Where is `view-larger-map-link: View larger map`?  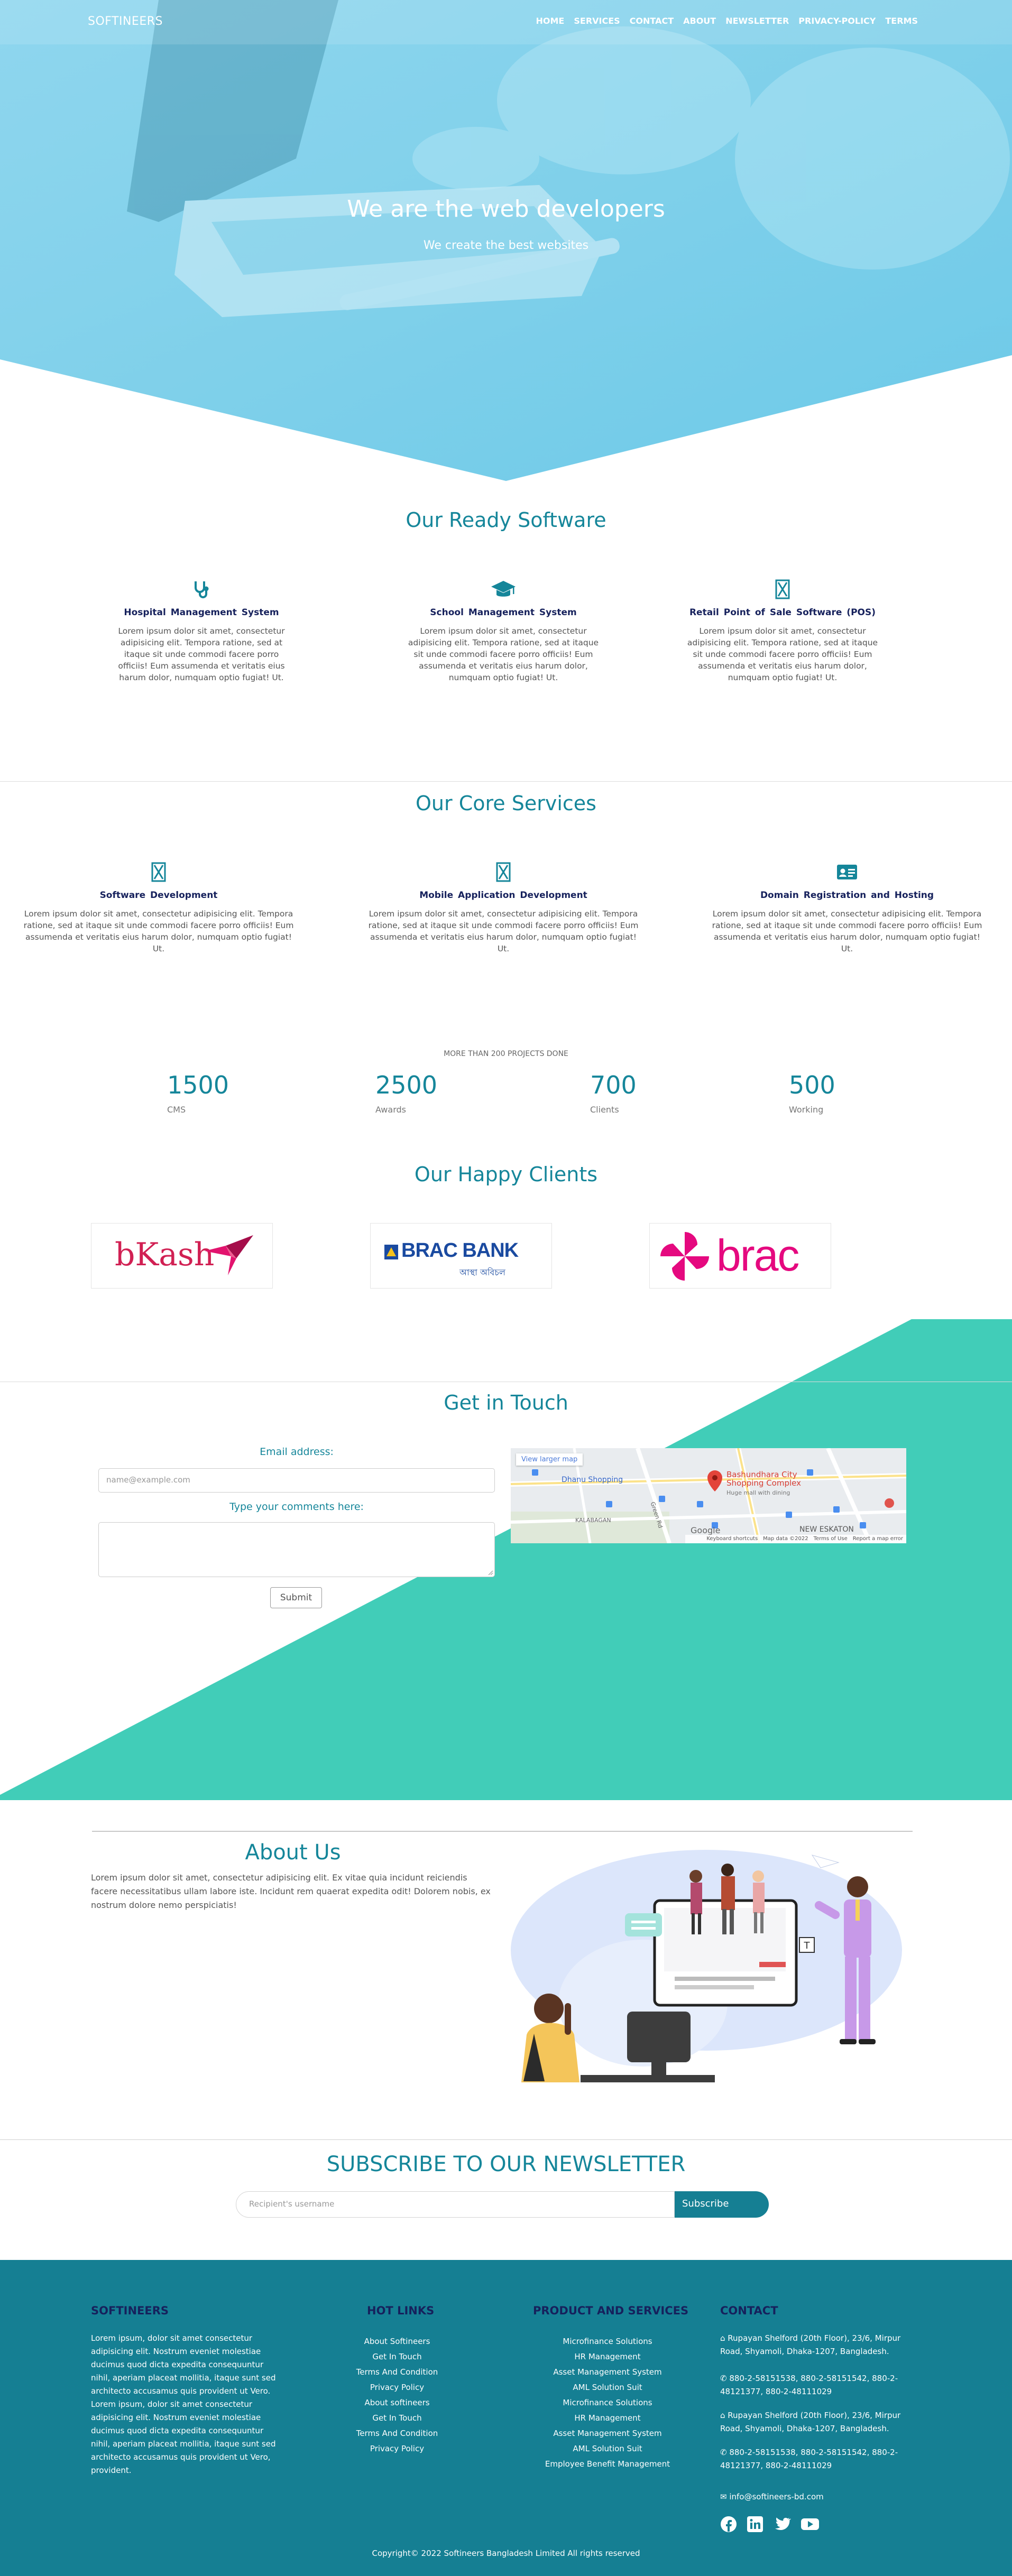
view-larger-map-link: View larger map is located at coordinates (549, 1459).